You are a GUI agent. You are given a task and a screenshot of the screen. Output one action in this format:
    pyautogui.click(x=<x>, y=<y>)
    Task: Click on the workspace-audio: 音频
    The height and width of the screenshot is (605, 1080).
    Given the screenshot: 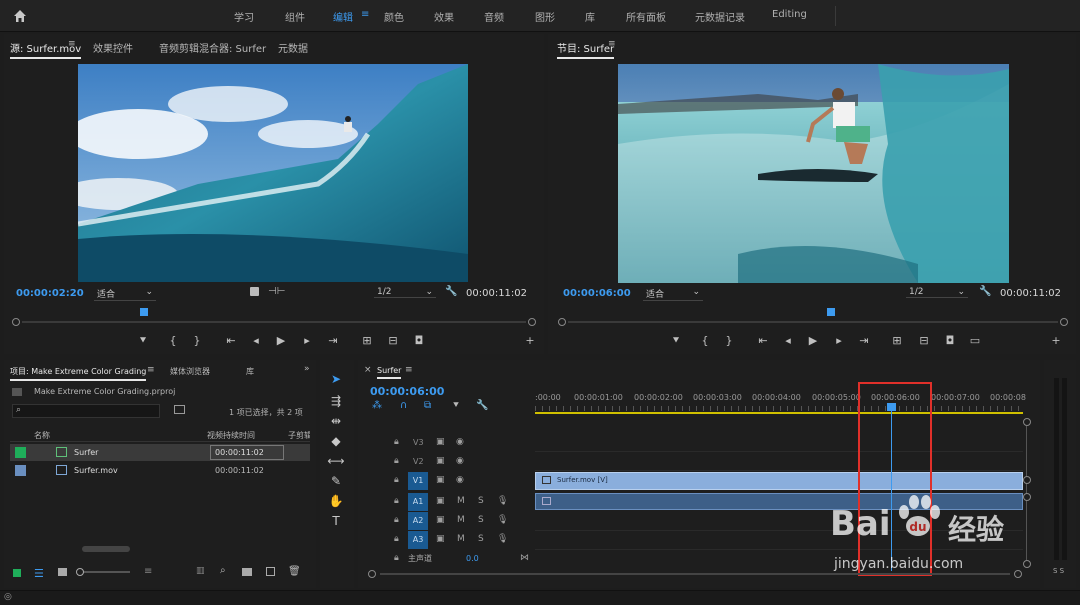 What is the action you would take?
    pyautogui.click(x=494, y=16)
    